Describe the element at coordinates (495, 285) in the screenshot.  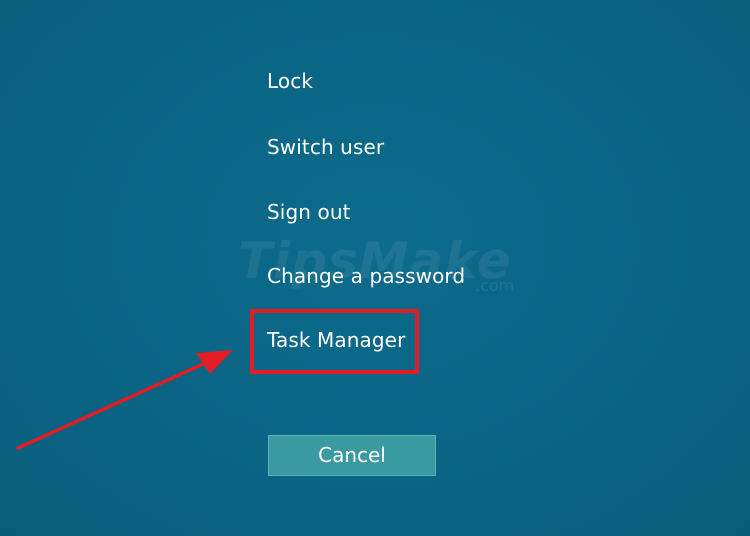
I see `watermark-suffix: .com` at that location.